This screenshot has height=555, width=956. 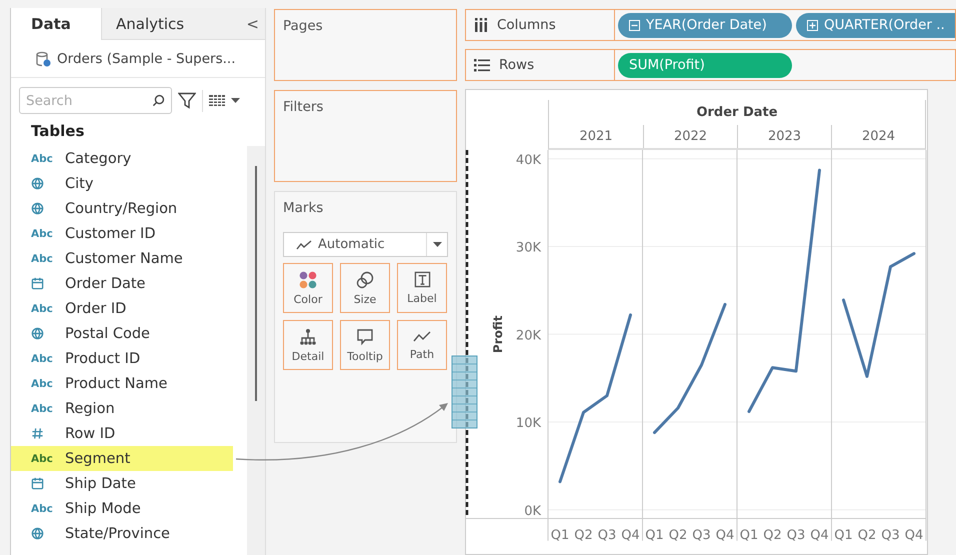 I want to click on field-item: Abc Customer ID, so click(x=122, y=233).